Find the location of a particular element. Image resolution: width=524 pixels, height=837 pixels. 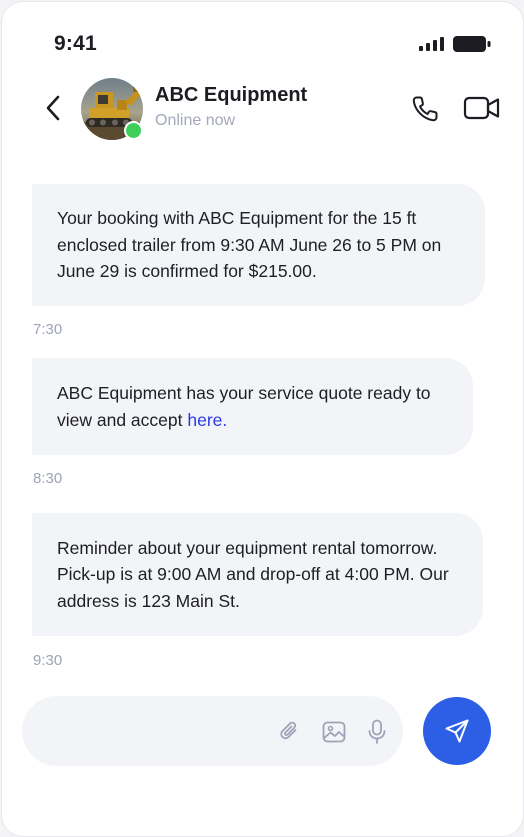

paperclip-icon is located at coordinates (288, 730).